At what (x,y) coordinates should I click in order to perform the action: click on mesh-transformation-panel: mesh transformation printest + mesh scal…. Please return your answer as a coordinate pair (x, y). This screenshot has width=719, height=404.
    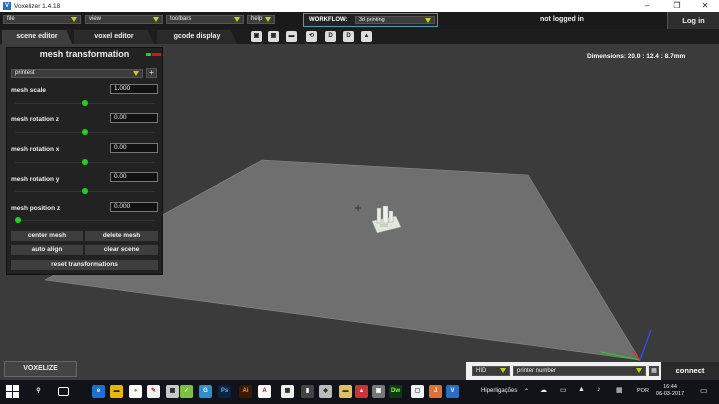
    Looking at the image, I should click on (84, 161).